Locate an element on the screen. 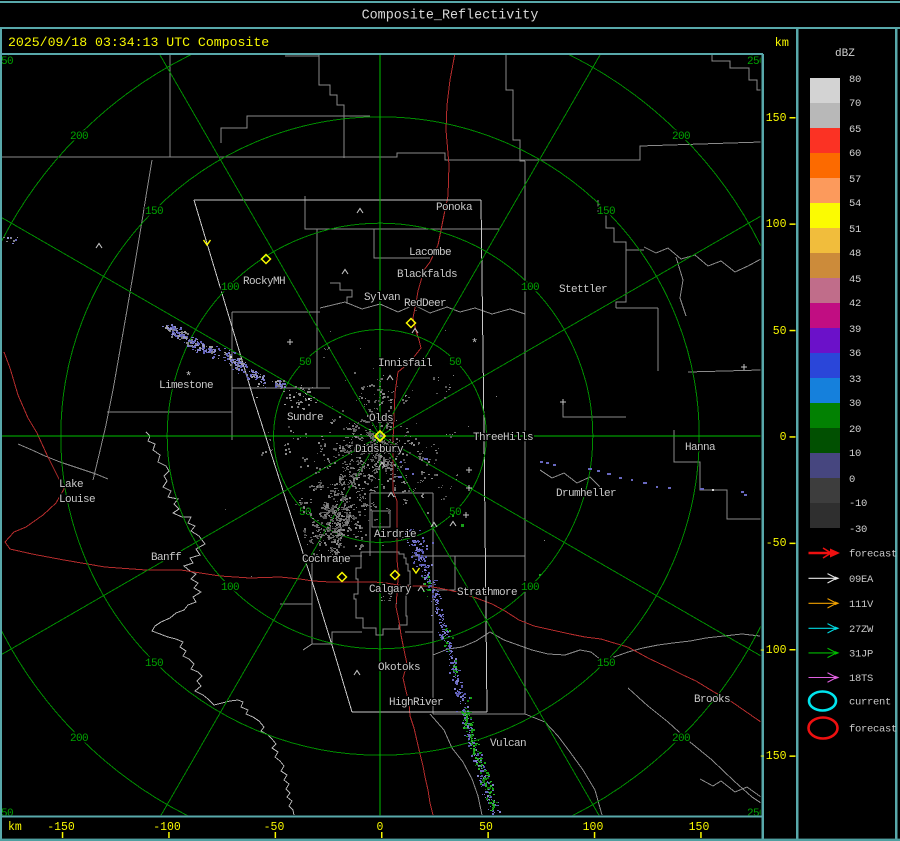 This screenshot has width=900, height=841. svg-text: HighRiver is located at coordinates (416, 703).